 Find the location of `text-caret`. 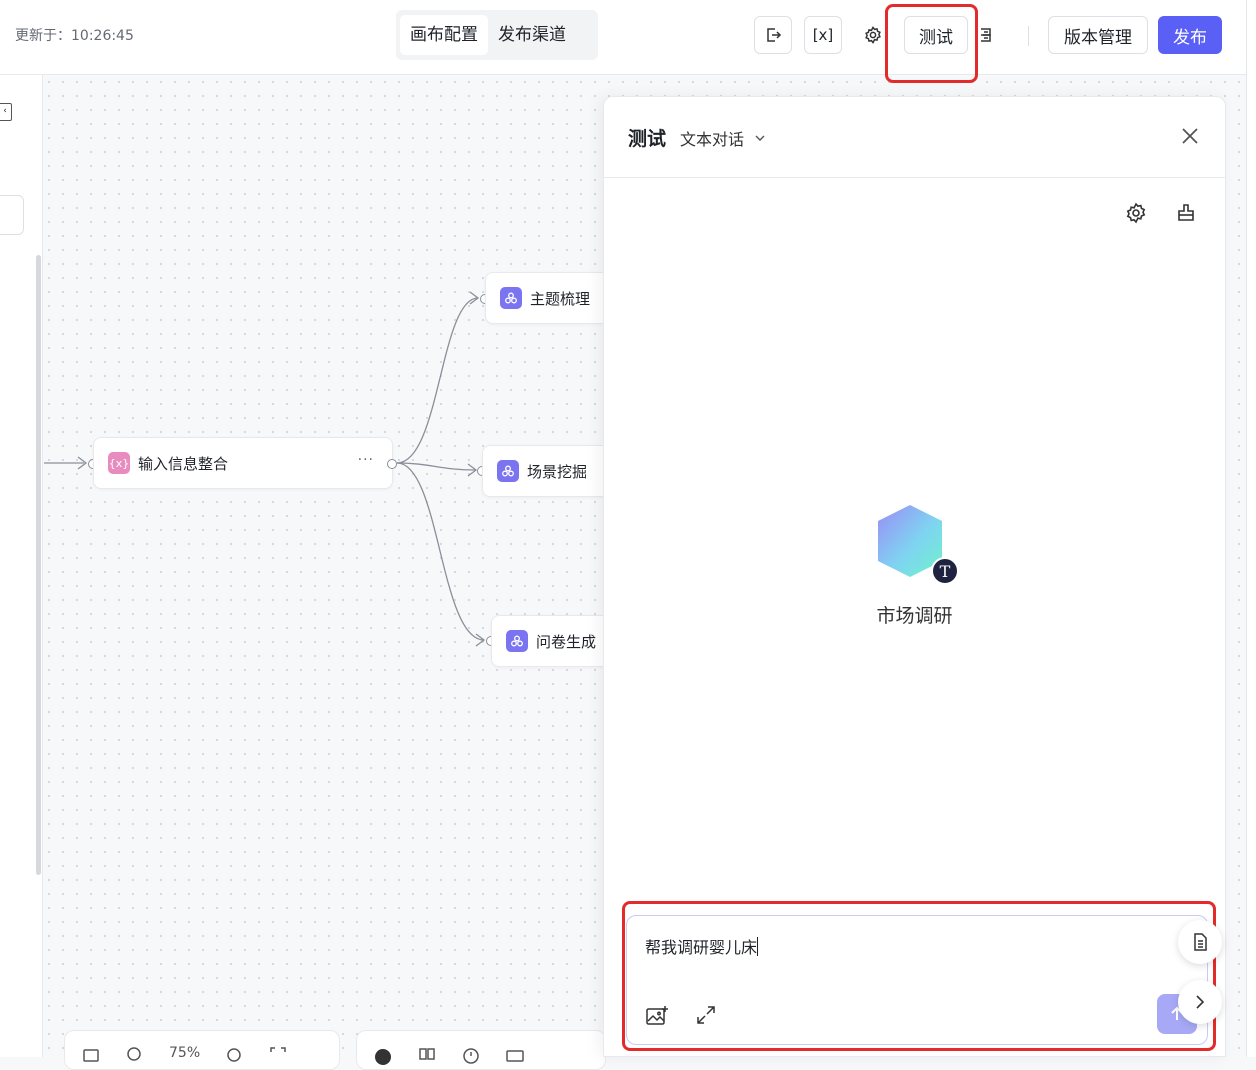

text-caret is located at coordinates (758, 946).